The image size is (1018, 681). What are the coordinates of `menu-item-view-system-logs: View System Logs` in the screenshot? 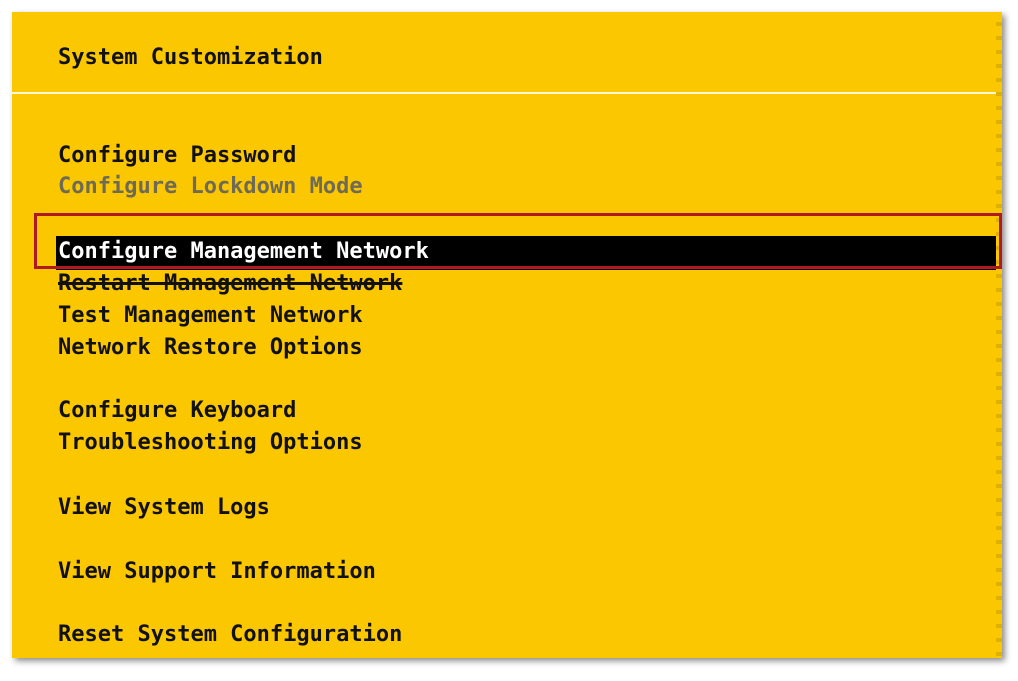 It's located at (164, 508).